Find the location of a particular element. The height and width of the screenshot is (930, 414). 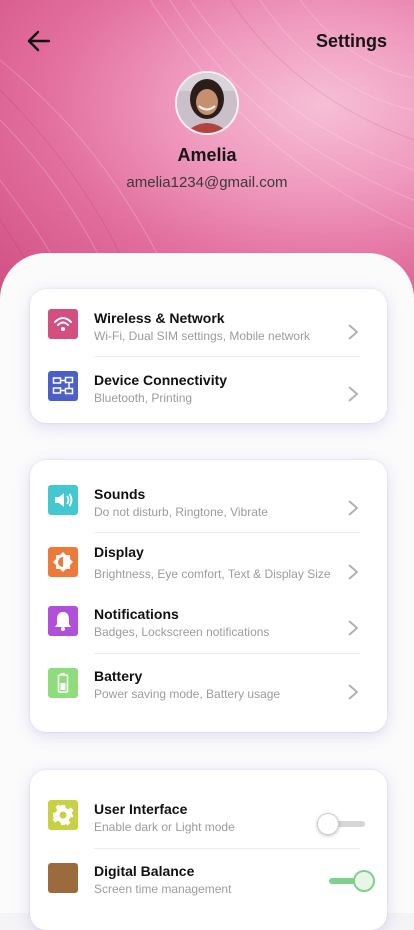

profile-name: Amelia is located at coordinates (207, 155).